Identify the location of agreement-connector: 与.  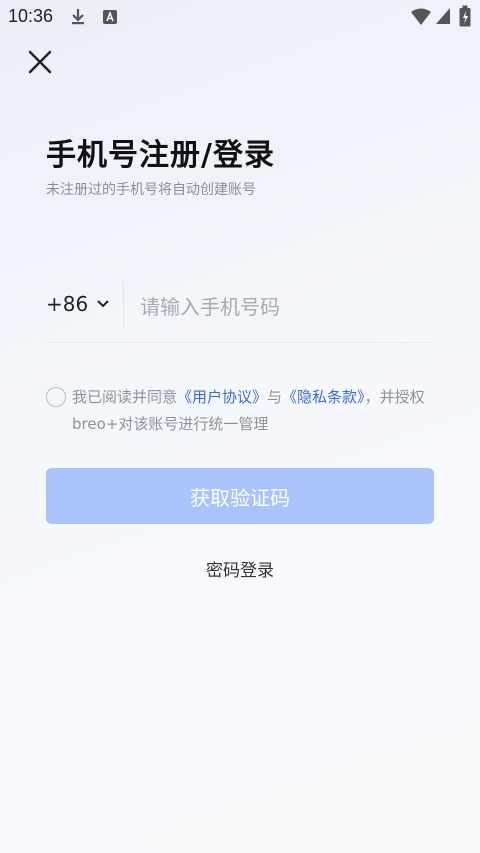
(275, 397).